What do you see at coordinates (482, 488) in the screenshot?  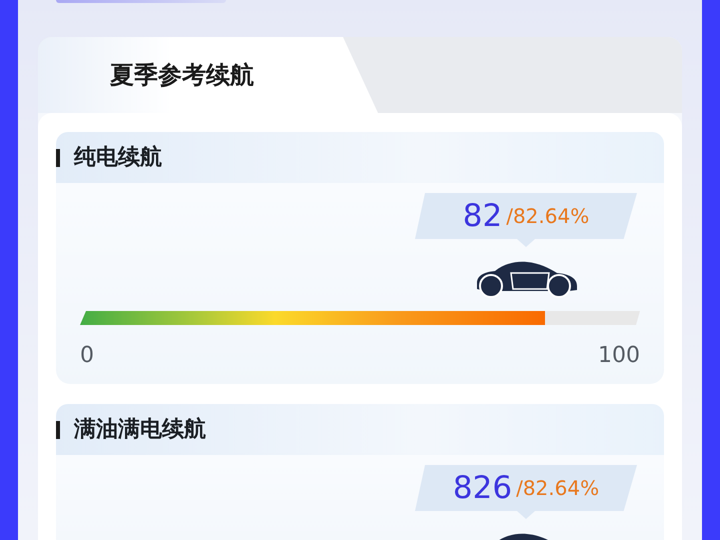 I see `range-value: 826` at bounding box center [482, 488].